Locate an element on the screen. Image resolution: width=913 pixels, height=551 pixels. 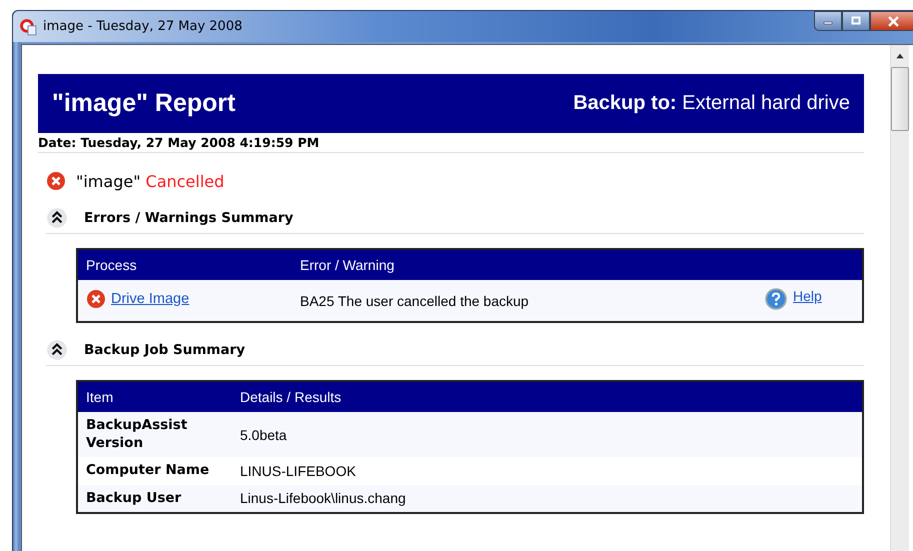
item-cell: BackupAssist Version is located at coordinates (154, 435).